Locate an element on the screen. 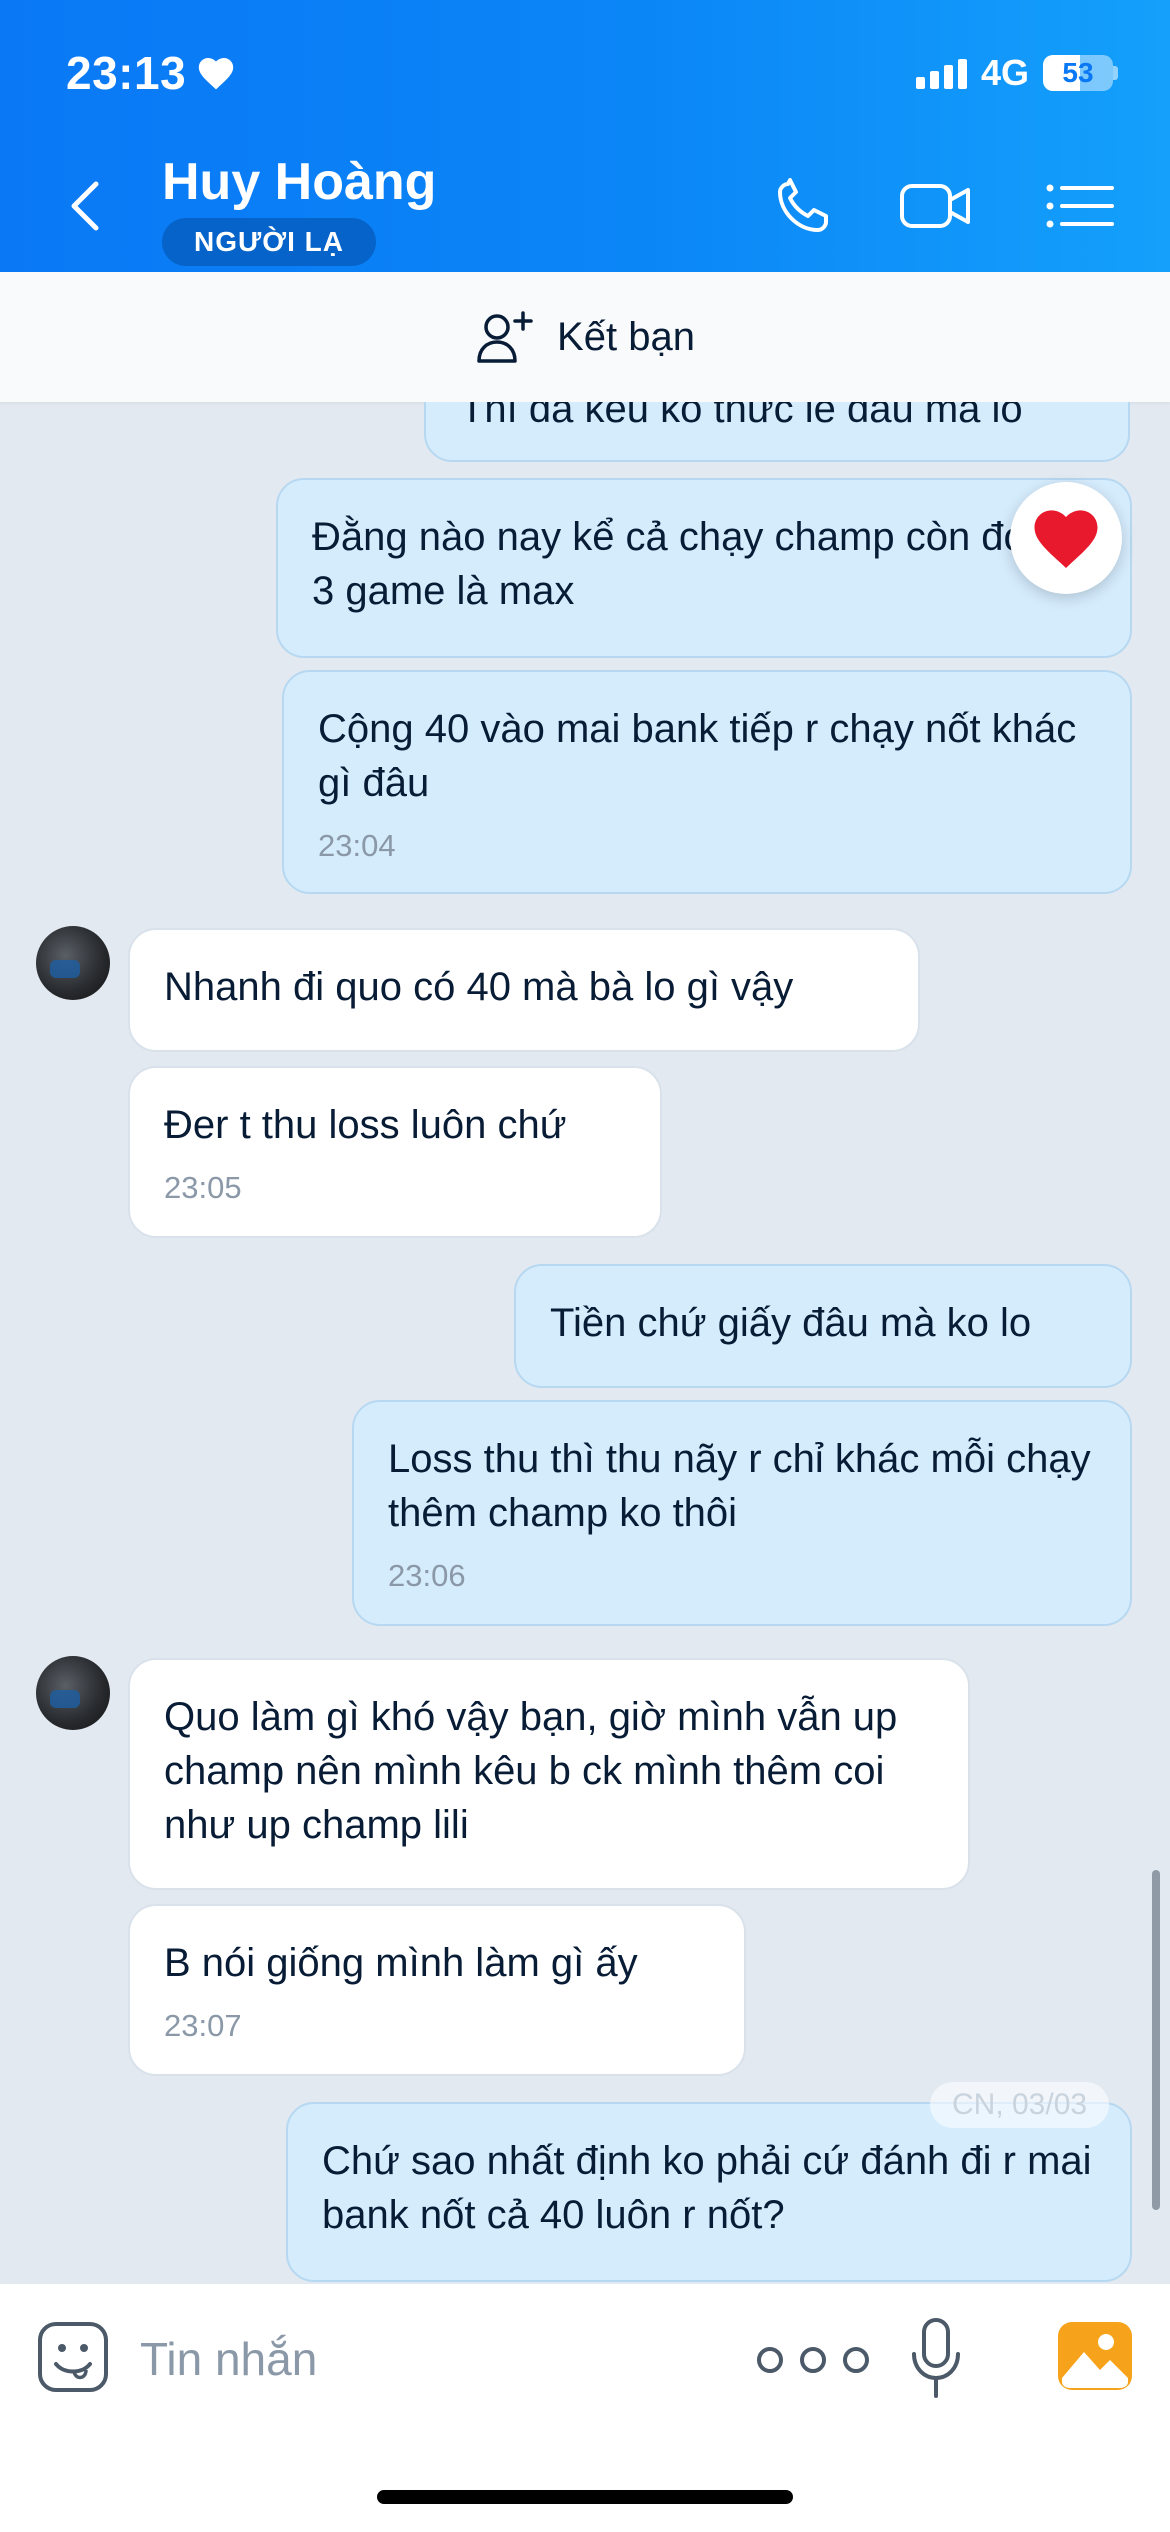 The image size is (1170, 2532). home-indicator is located at coordinates (585, 2497).